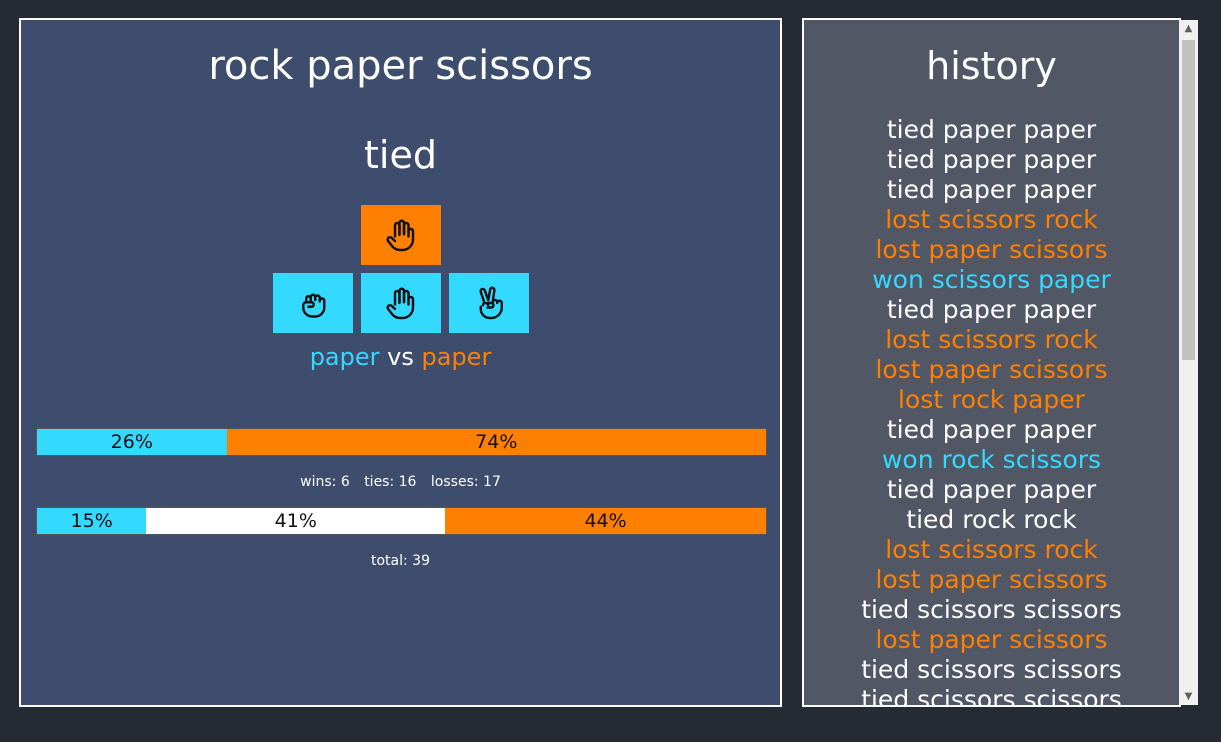 This screenshot has height=742, width=1221. I want to click on win-loss-bar: 26% 74%, so click(401, 442).